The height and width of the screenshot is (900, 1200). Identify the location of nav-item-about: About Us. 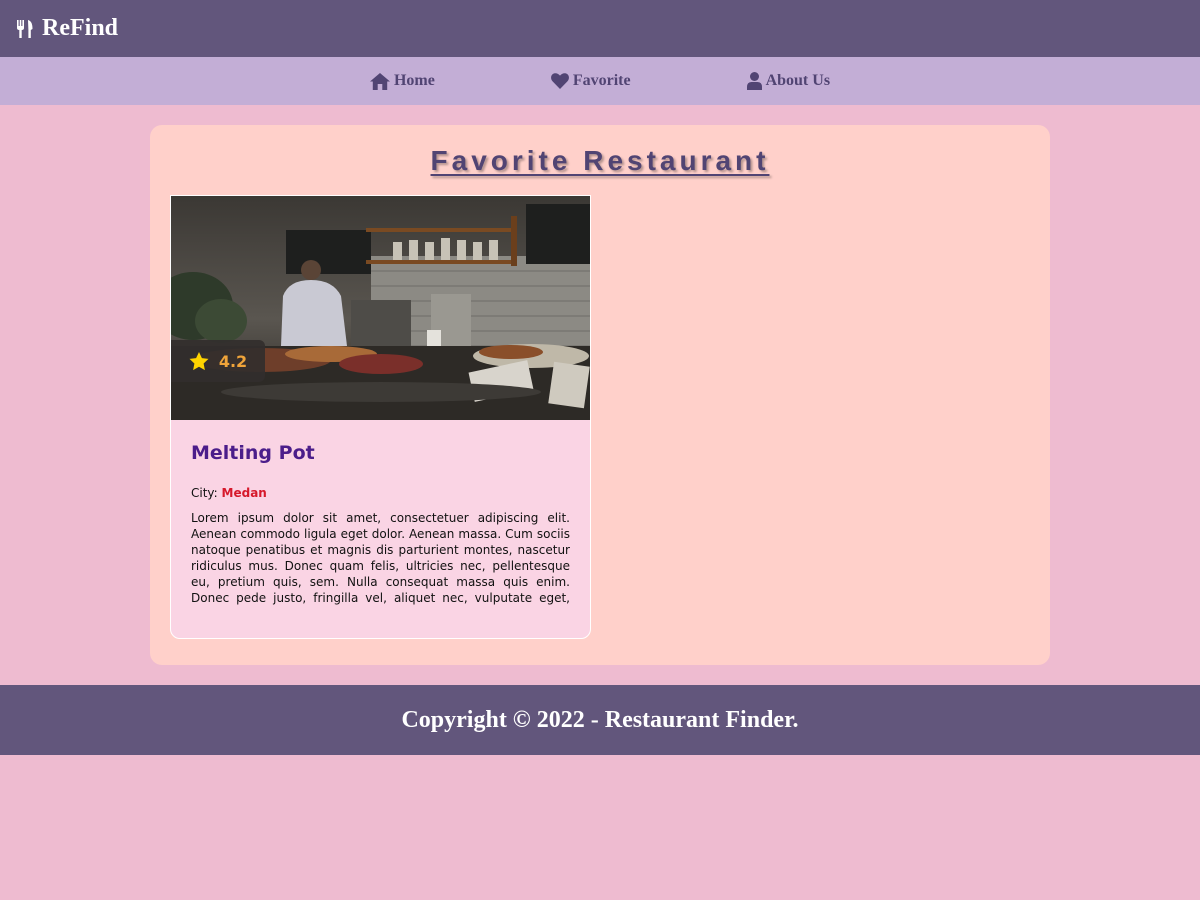
(788, 81).